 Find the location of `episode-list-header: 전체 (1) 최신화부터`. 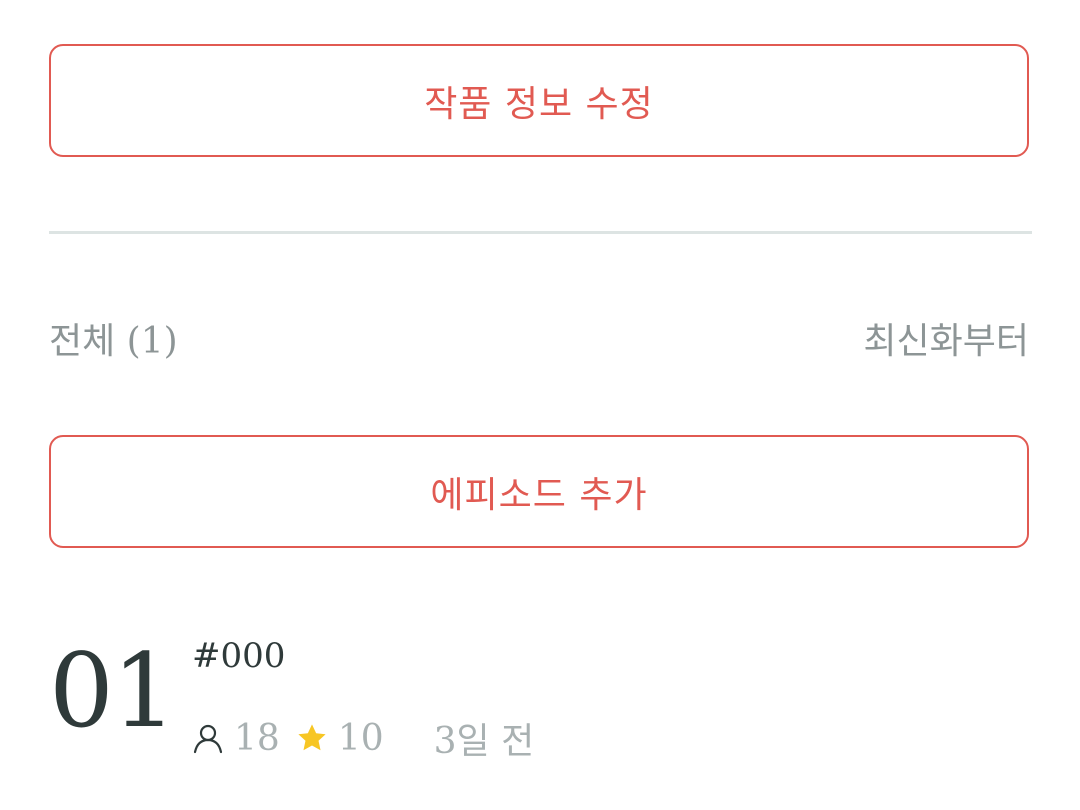

episode-list-header: 전체 (1) 최신화부터 is located at coordinates (539, 338).